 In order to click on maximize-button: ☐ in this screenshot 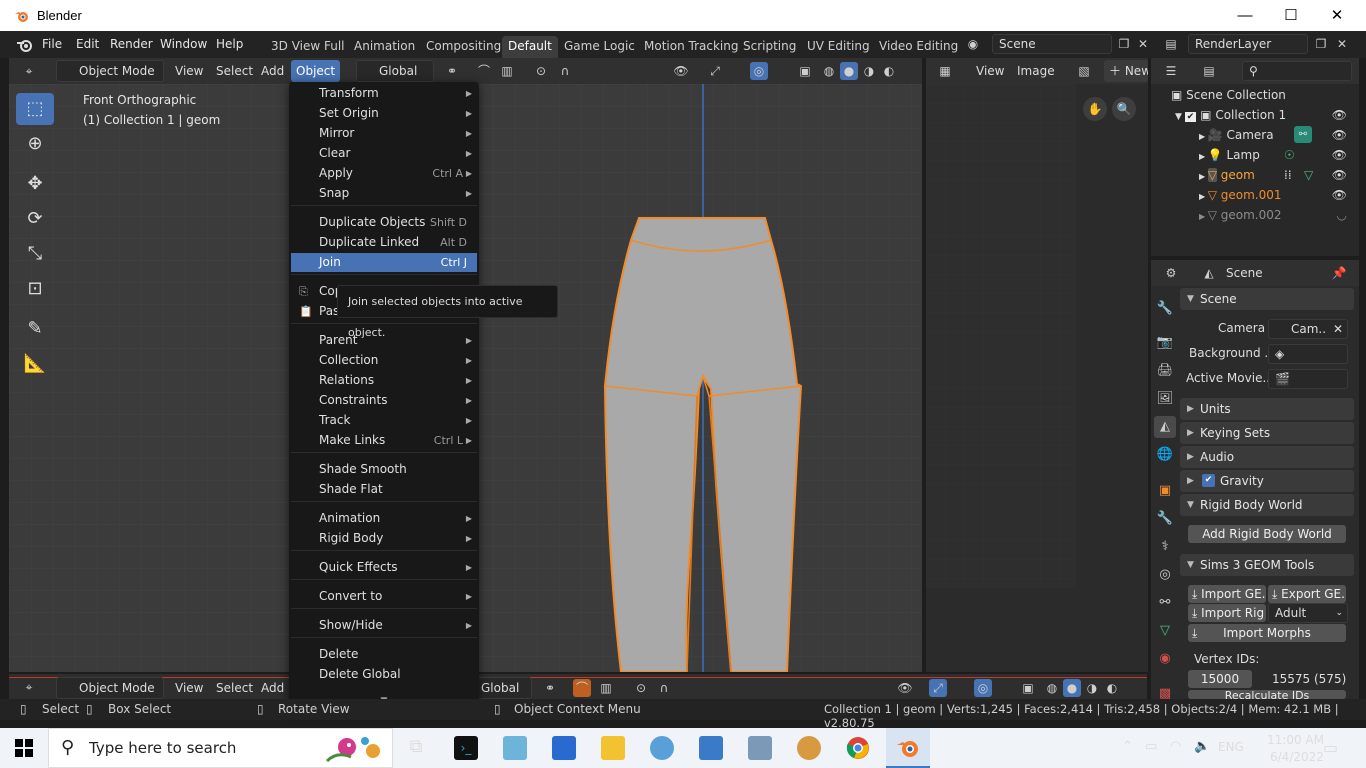, I will do `click(1291, 15)`.